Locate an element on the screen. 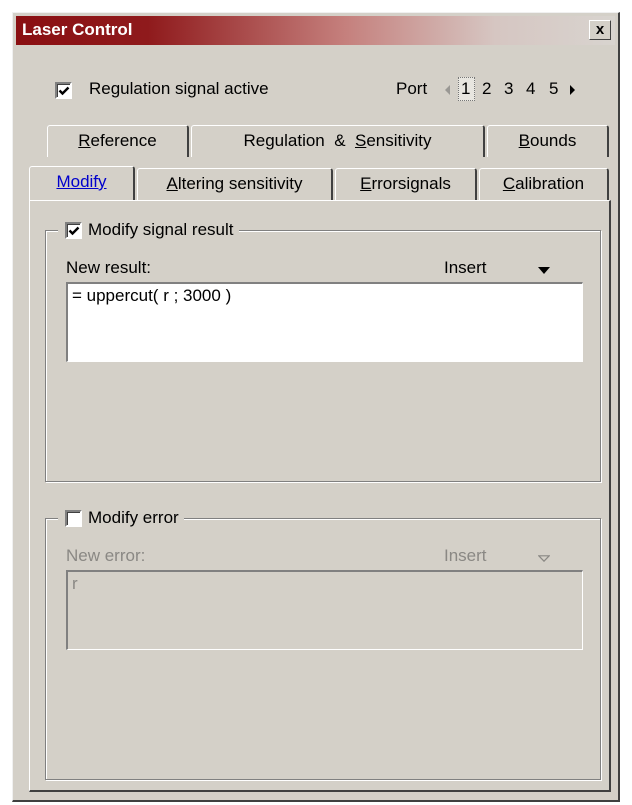 This screenshot has height=805, width=632. tab-calibration-mnemonic: C is located at coordinates (509, 183).